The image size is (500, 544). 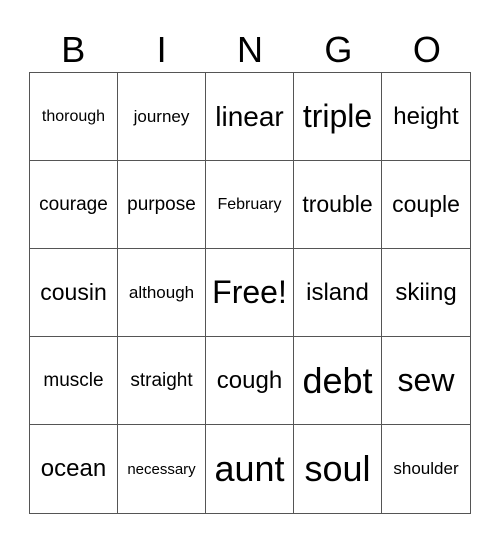 What do you see at coordinates (162, 469) in the screenshot?
I see `bingo-cell: necessary` at bounding box center [162, 469].